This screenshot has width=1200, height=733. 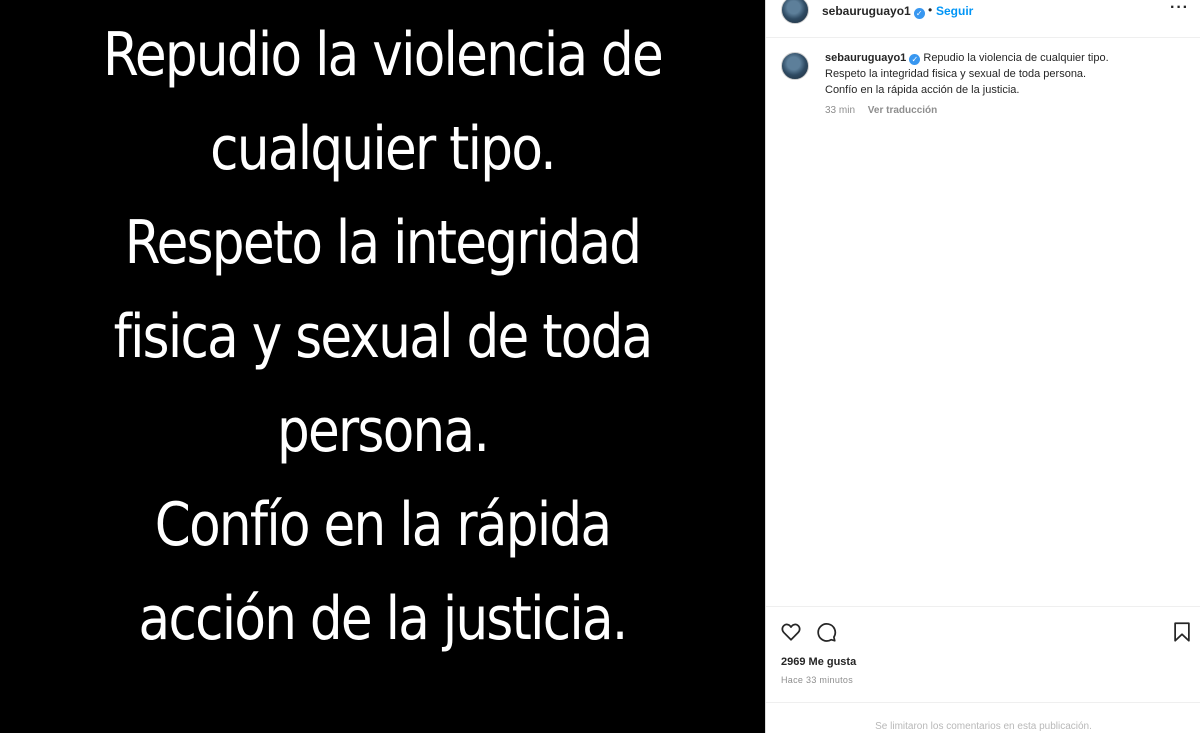 I want to click on image-text-line: Repudio la violencia de, so click(x=383, y=55).